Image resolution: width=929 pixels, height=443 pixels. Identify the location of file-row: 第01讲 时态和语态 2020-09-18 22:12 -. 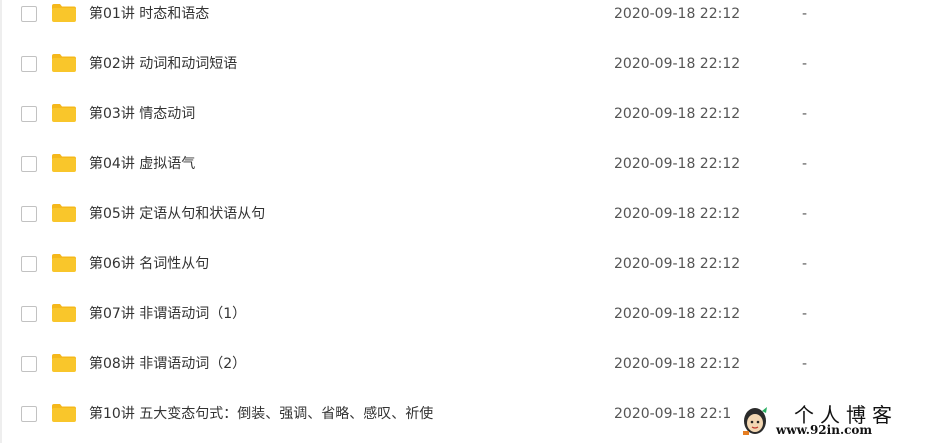
(464, 19).